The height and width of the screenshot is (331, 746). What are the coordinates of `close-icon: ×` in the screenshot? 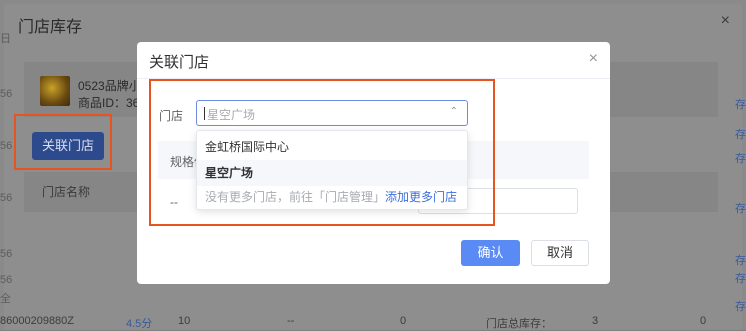 It's located at (593, 59).